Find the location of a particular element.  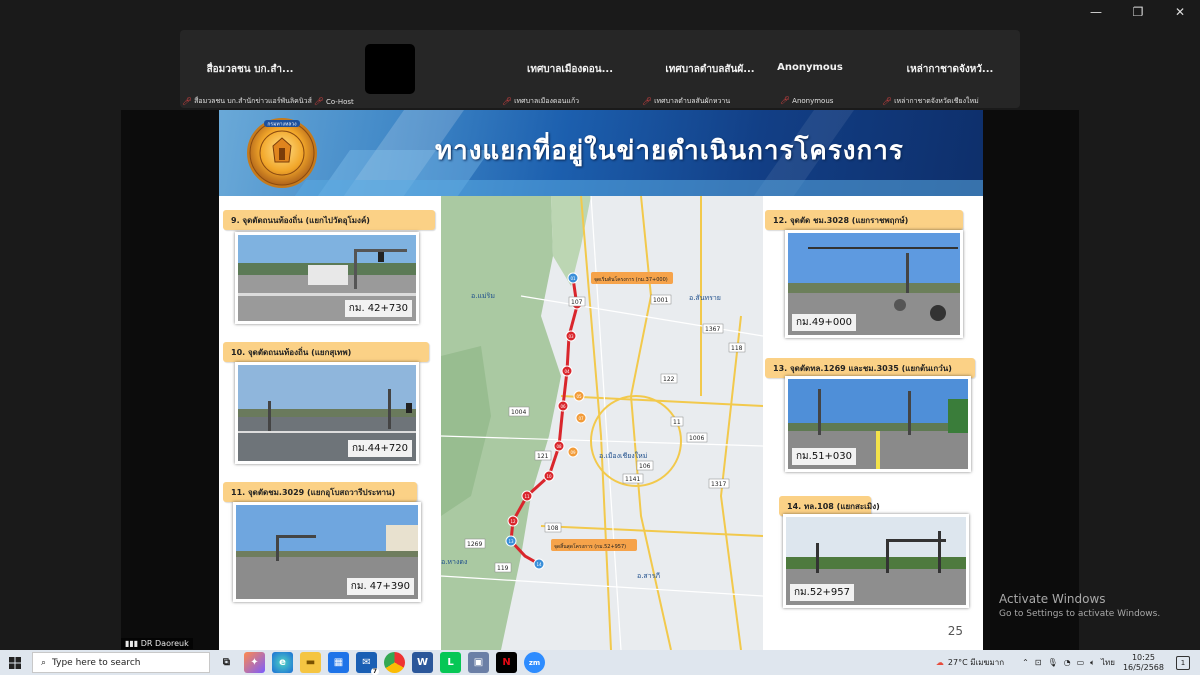

clock-date: 16/5/2568 is located at coordinates (1143, 667).